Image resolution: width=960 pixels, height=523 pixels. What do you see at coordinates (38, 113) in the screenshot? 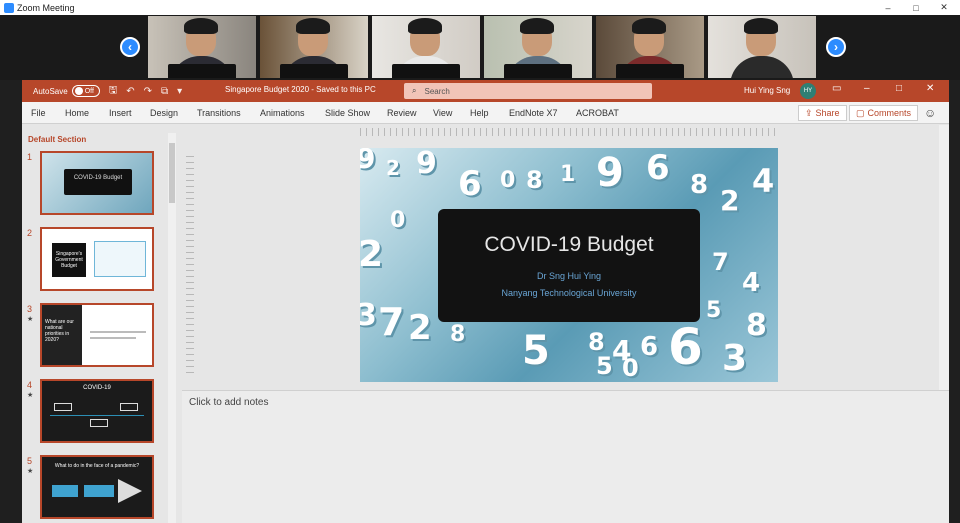
I see `tab-file: File` at bounding box center [38, 113].